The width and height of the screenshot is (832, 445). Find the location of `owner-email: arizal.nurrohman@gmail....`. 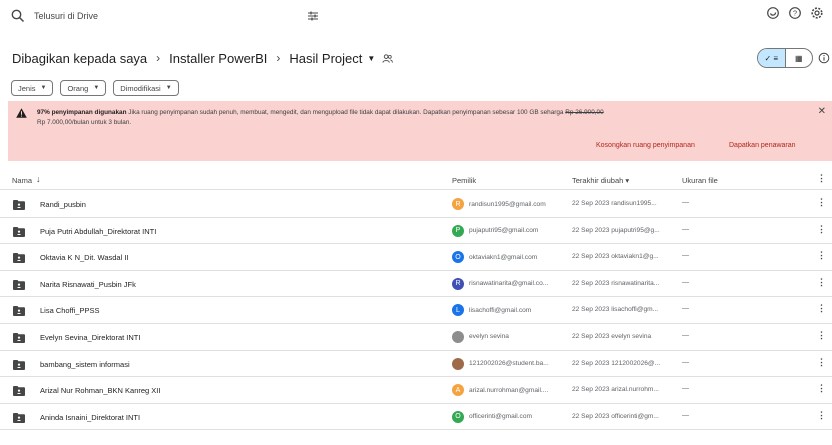

owner-email: arizal.nurrohman@gmail.... is located at coordinates (509, 390).